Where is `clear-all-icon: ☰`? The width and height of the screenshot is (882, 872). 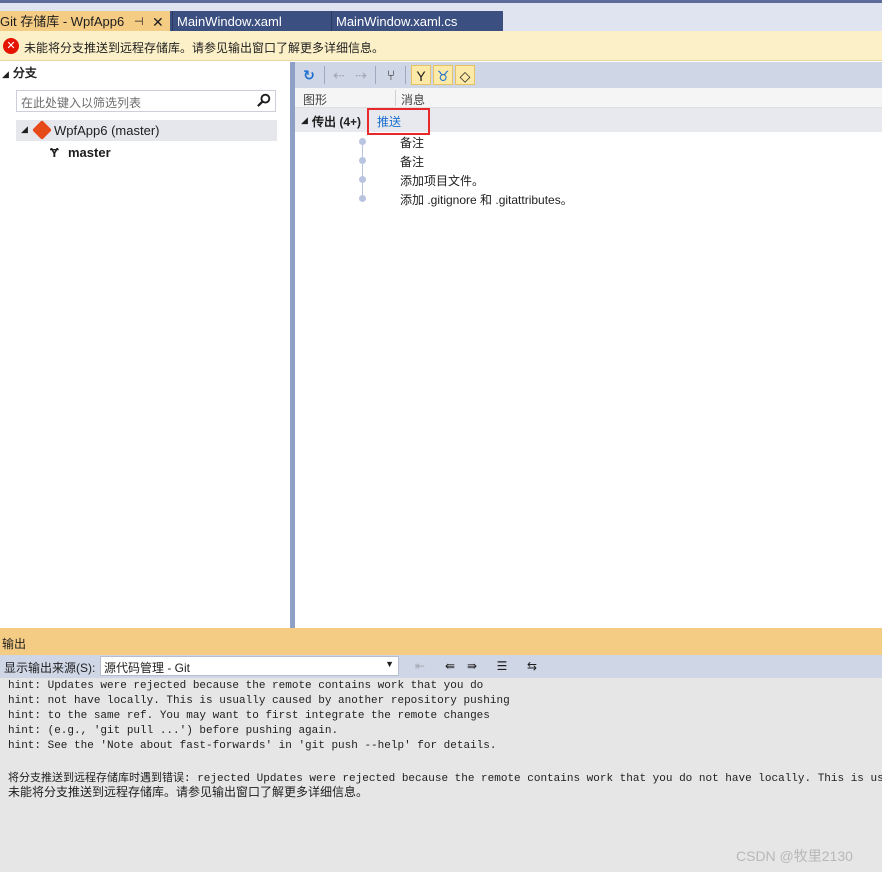
clear-all-icon: ☰ is located at coordinates (502, 666).